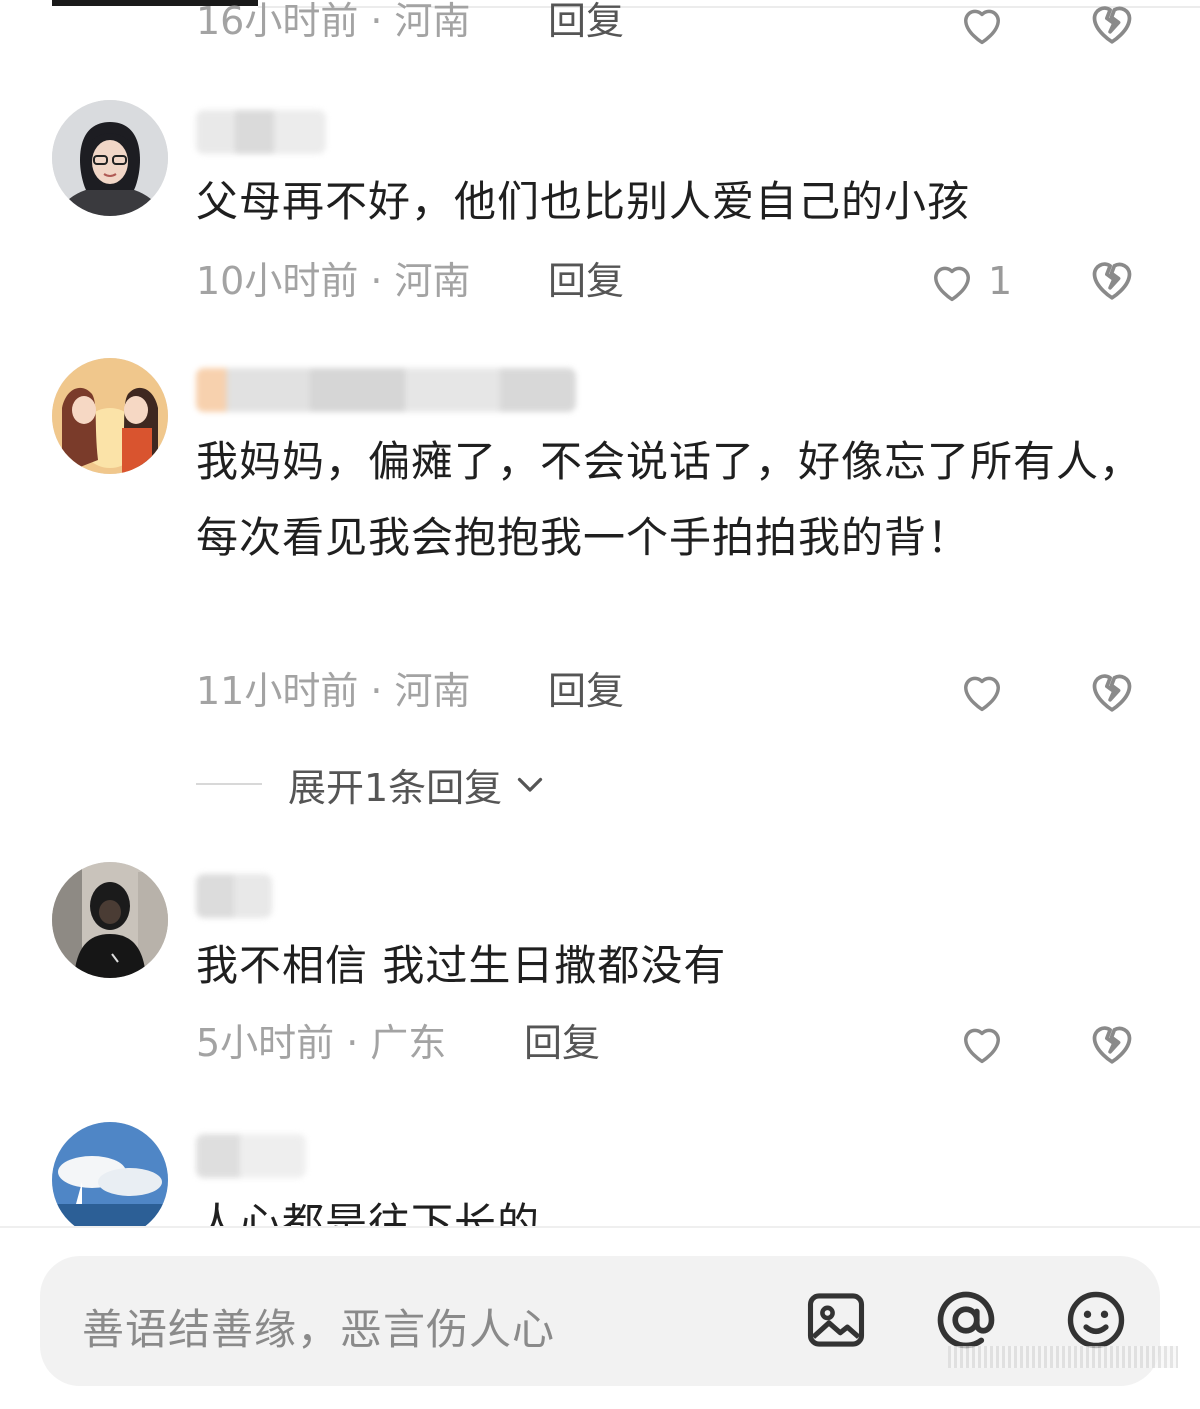 This screenshot has height=1409, width=1200. What do you see at coordinates (265, 1043) in the screenshot?
I see `comment-time: 5小时前` at bounding box center [265, 1043].